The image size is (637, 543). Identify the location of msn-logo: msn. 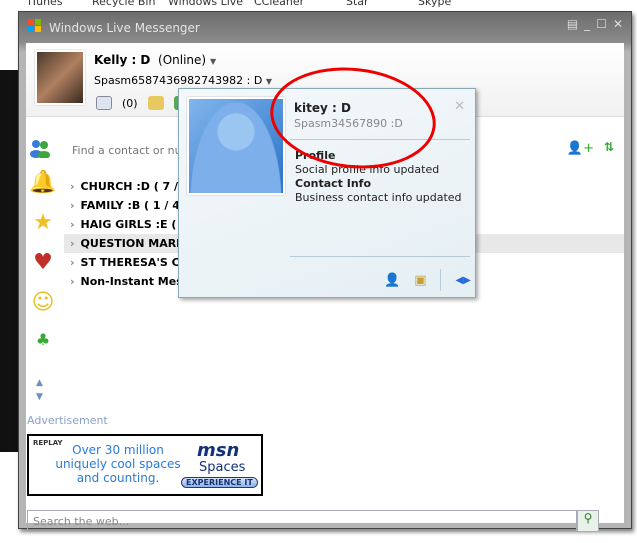
(218, 450).